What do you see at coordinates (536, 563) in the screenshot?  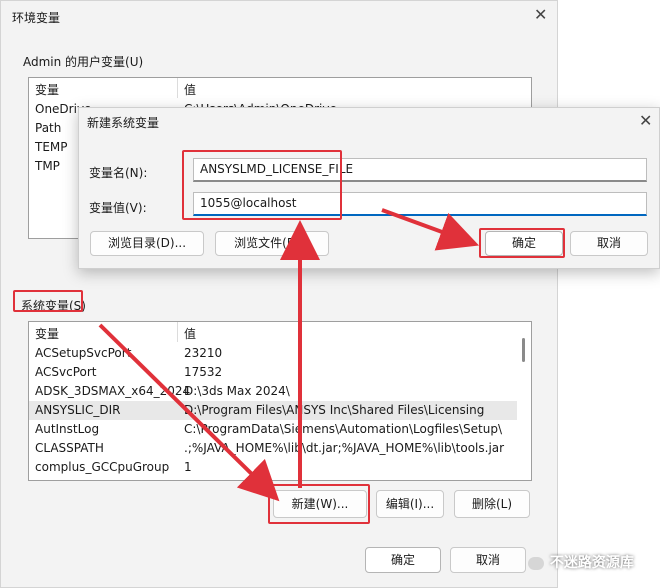 I see `chat-bubble-icon` at bounding box center [536, 563].